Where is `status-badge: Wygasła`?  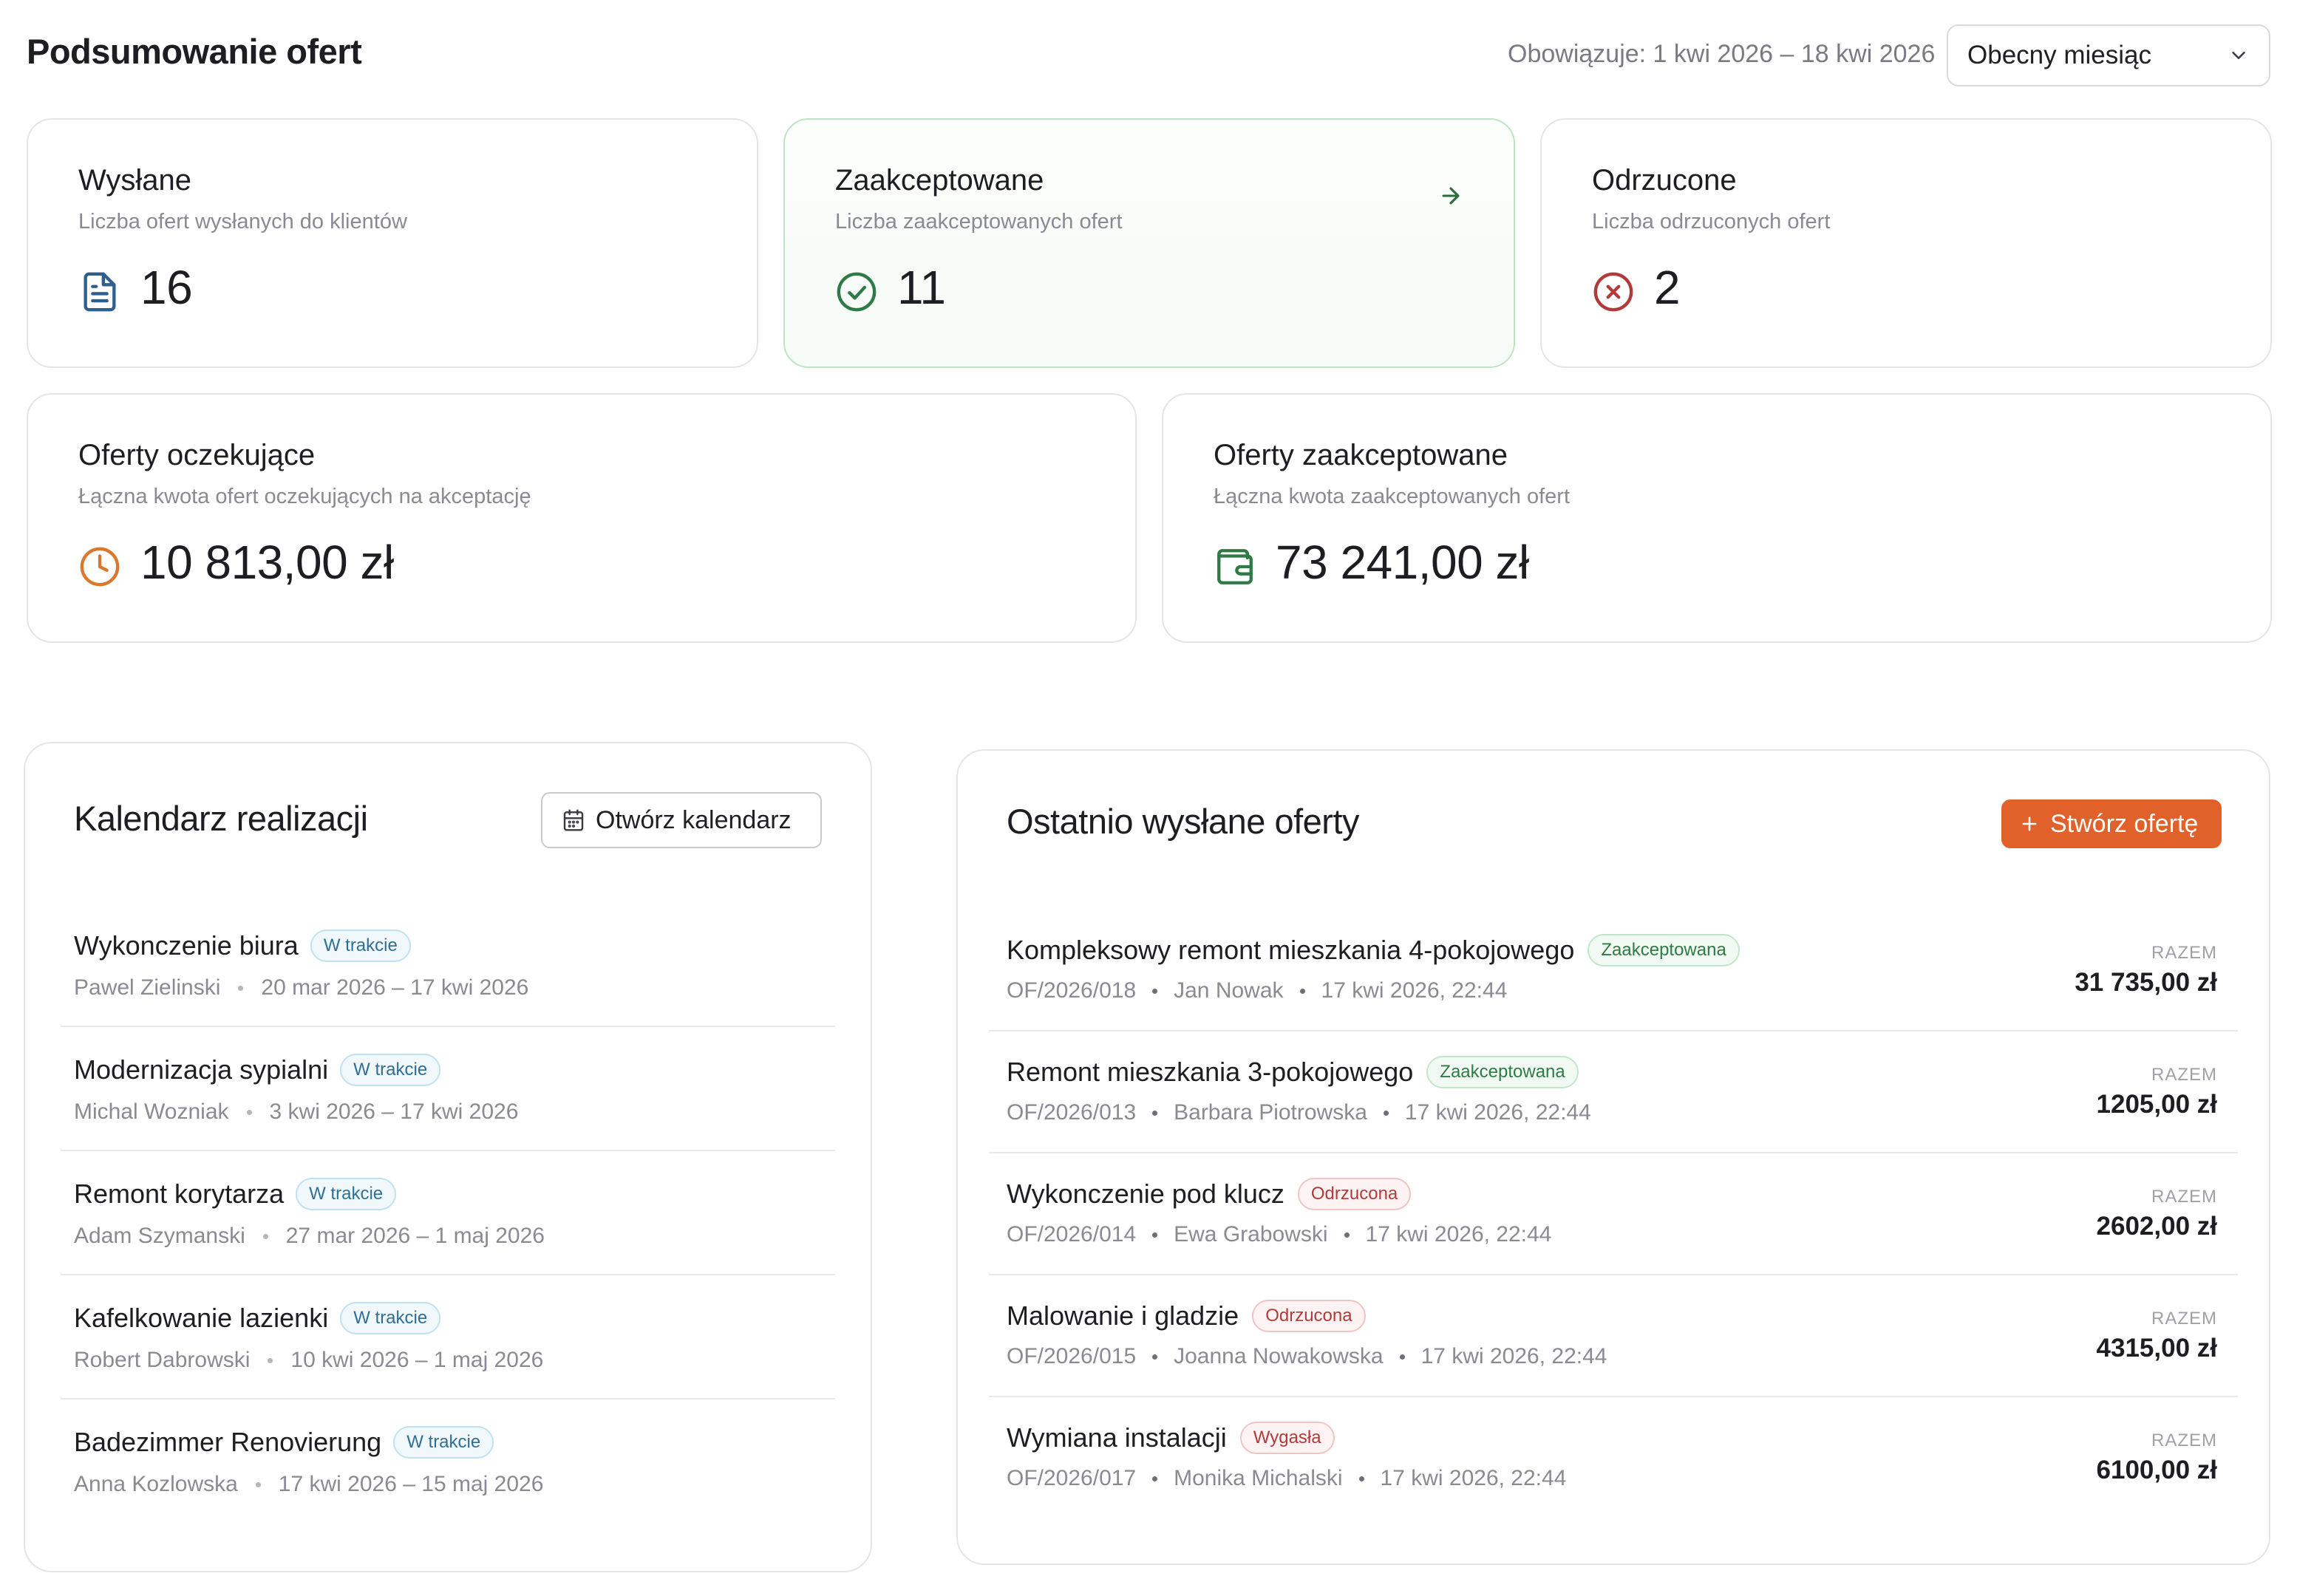
status-badge: Wygasła is located at coordinates (1287, 1438).